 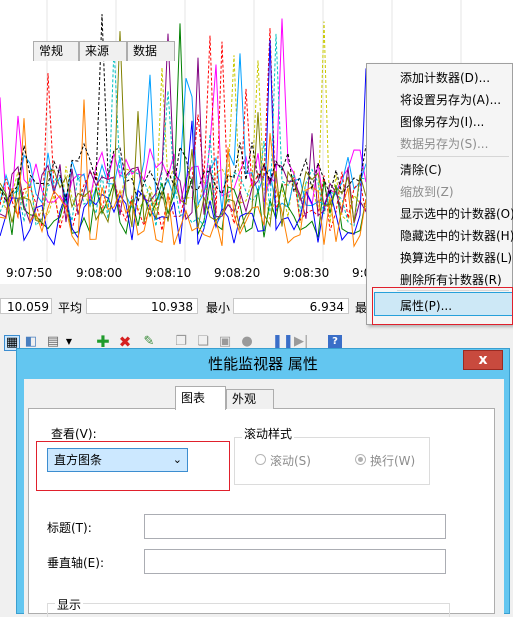 I want to click on scroll-style-label: 滚动样式, so click(x=268, y=433).